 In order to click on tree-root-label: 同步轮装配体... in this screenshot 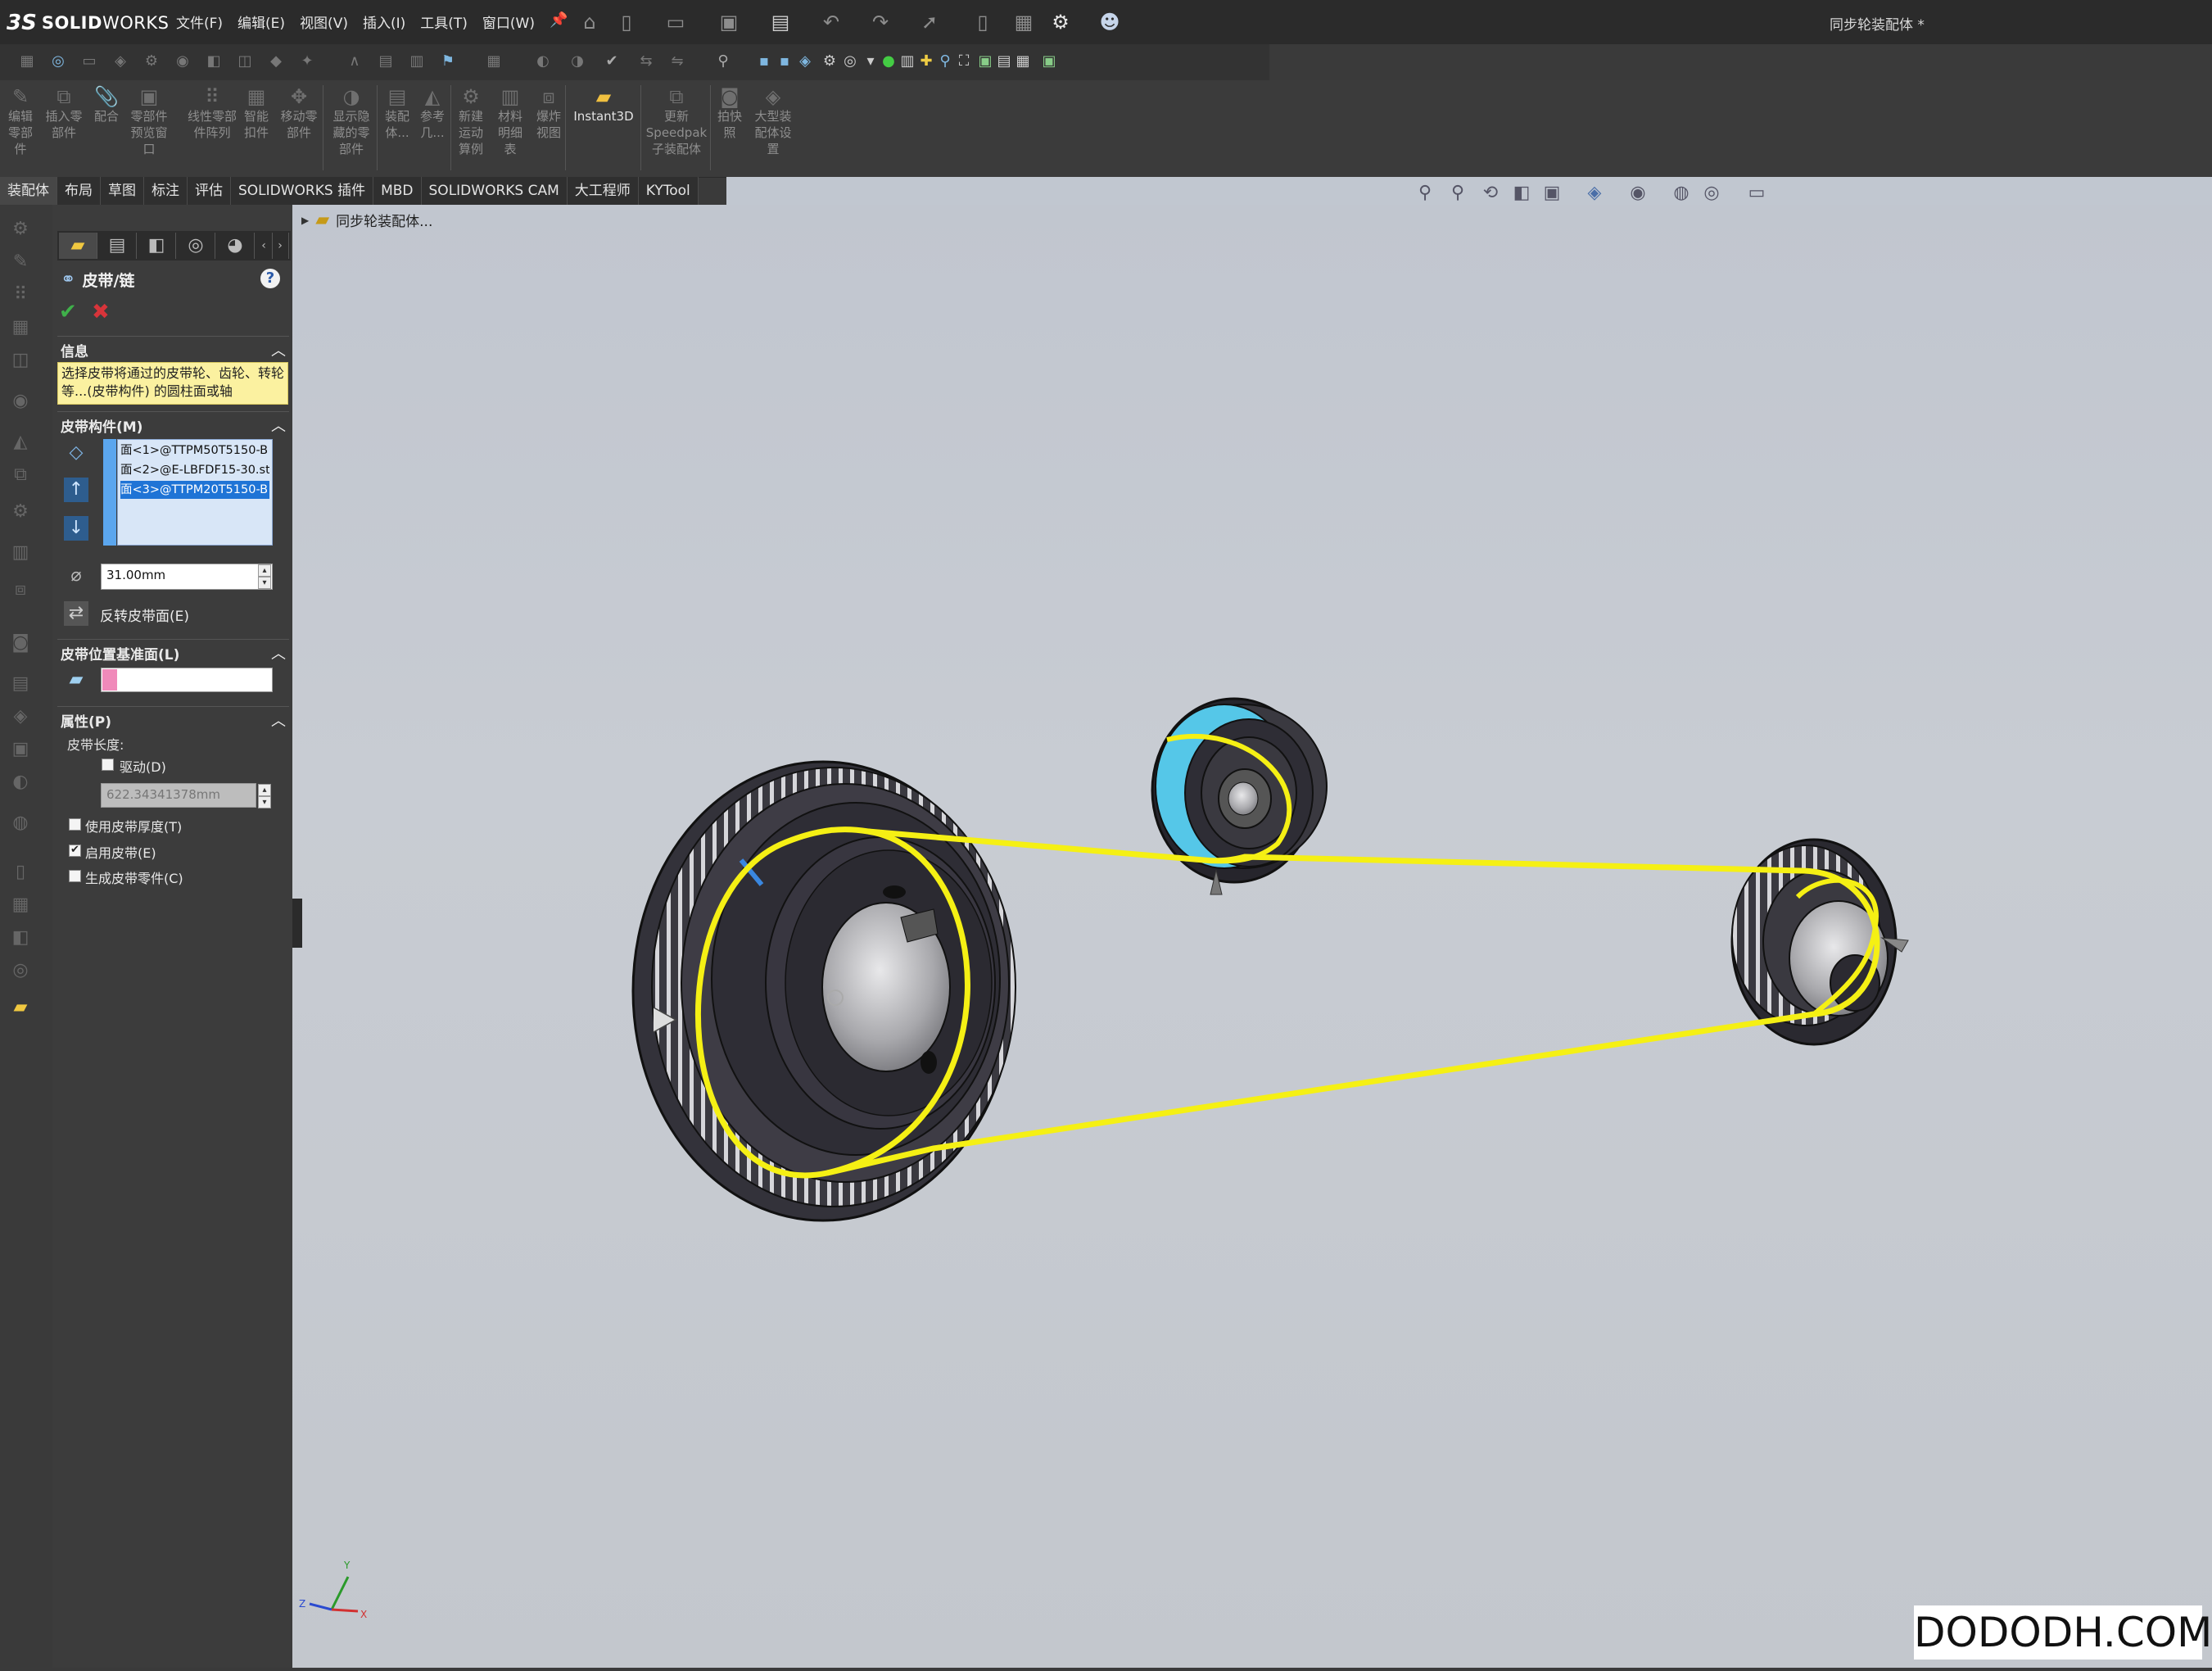, I will do `click(384, 220)`.